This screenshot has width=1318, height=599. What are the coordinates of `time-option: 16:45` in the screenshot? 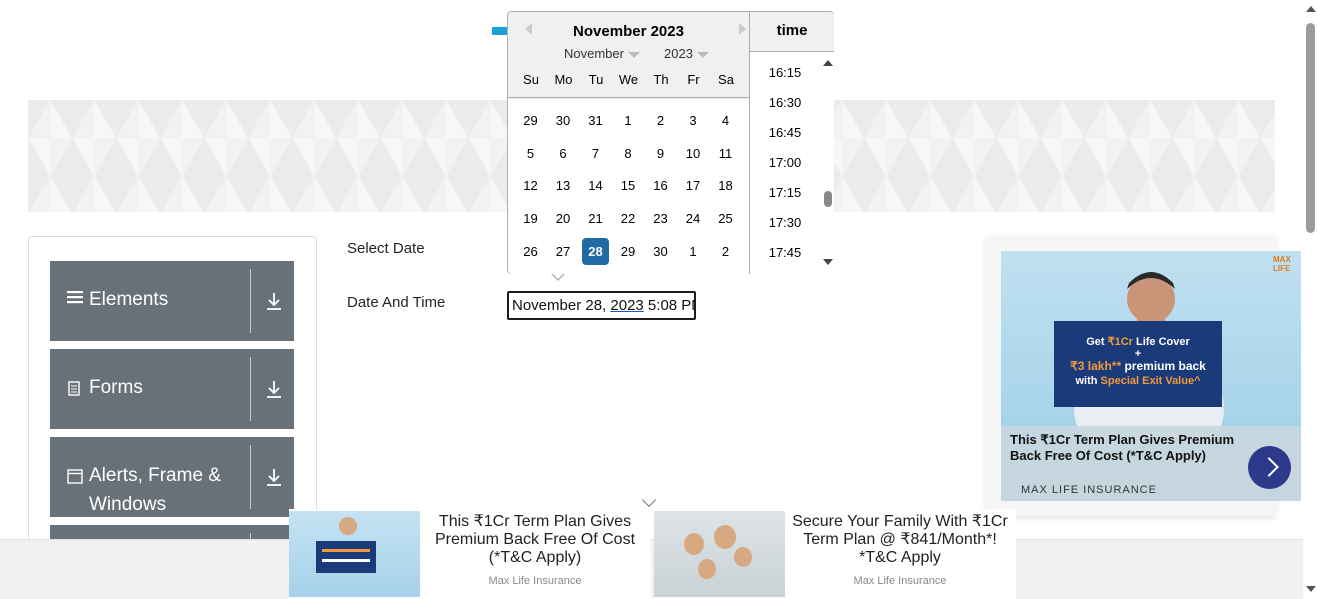 It's located at (785, 132).